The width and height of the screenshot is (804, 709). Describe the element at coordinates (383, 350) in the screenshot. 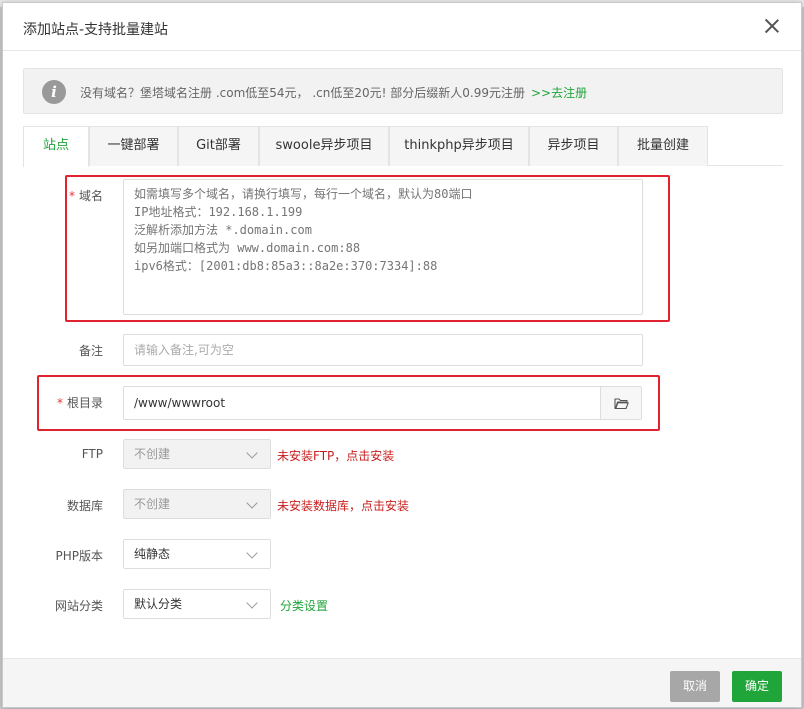

I see `remark-input: 请输入备注,可为空` at that location.